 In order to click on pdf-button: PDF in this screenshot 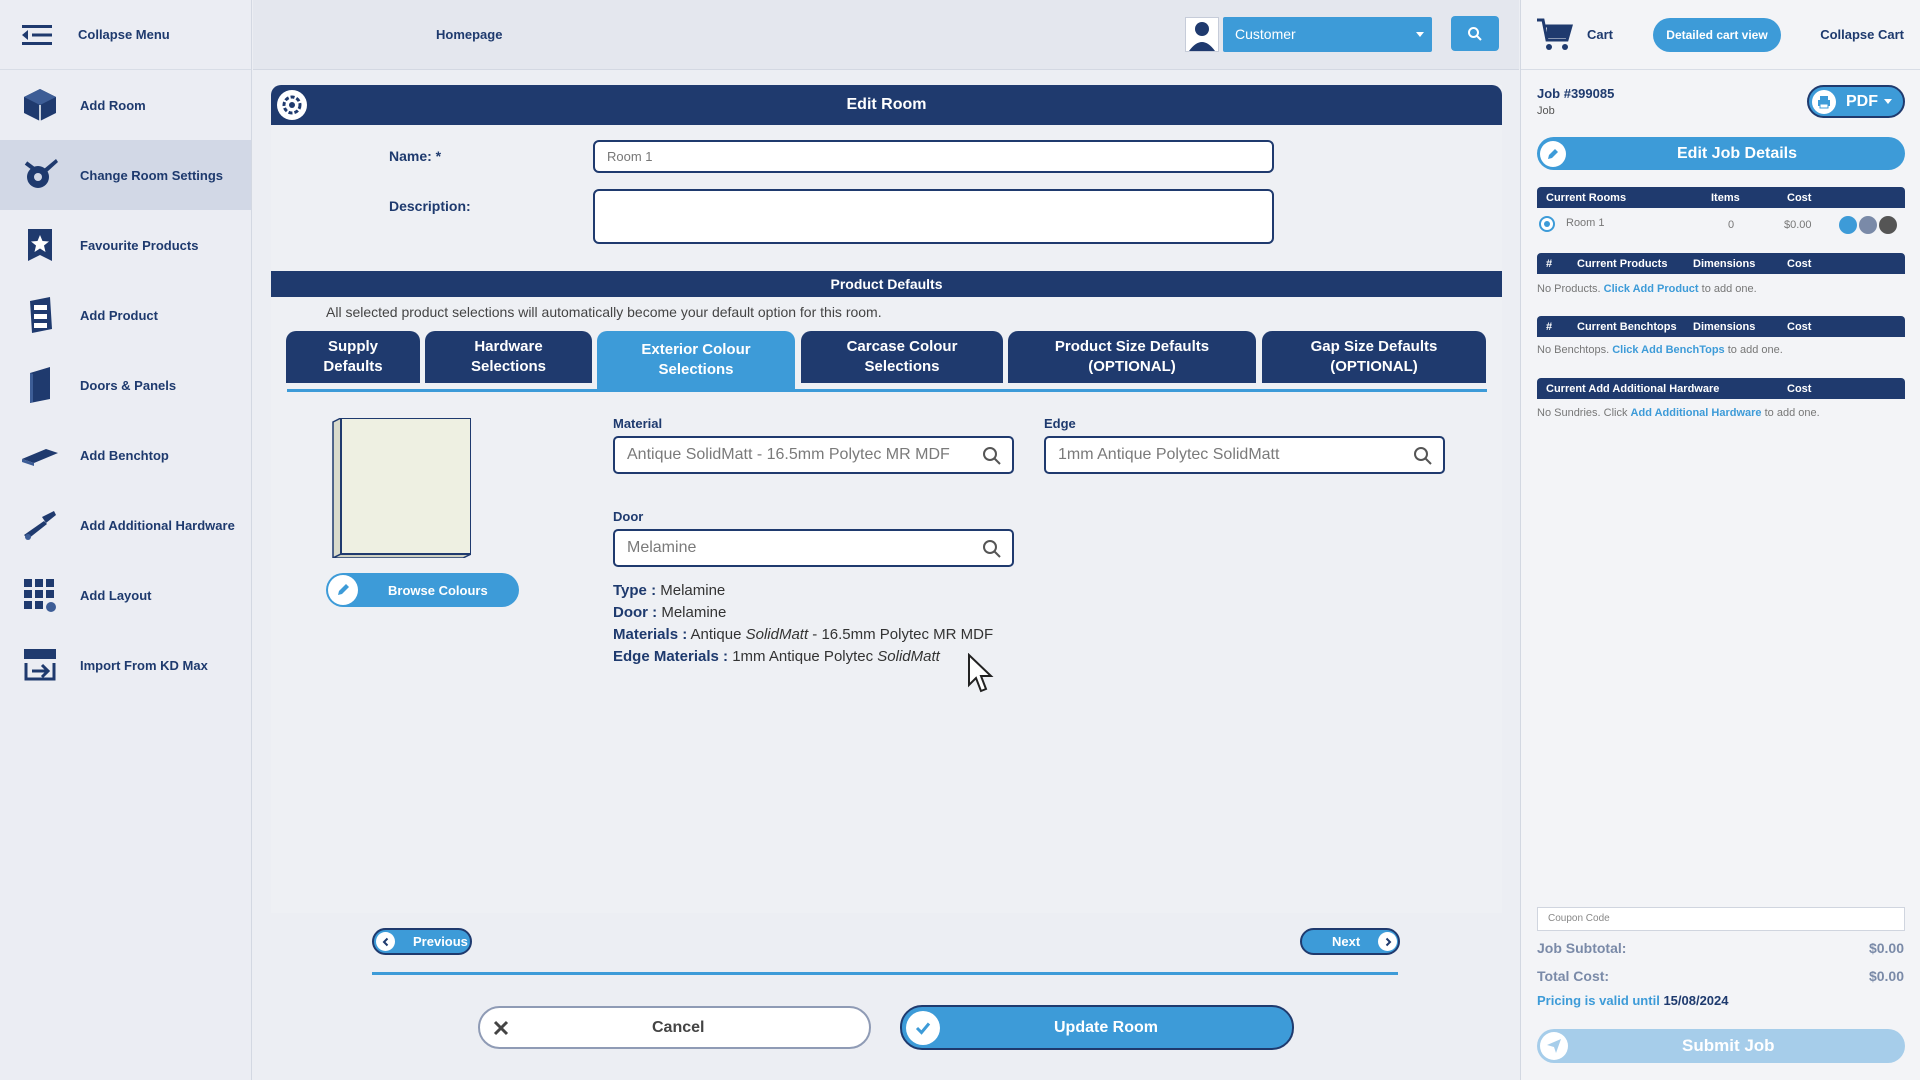, I will do `click(1856, 101)`.